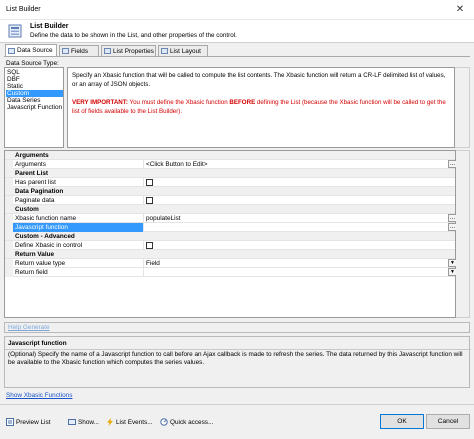  Describe the element at coordinates (28, 422) in the screenshot. I see `preview-list-button: Preview List` at that location.